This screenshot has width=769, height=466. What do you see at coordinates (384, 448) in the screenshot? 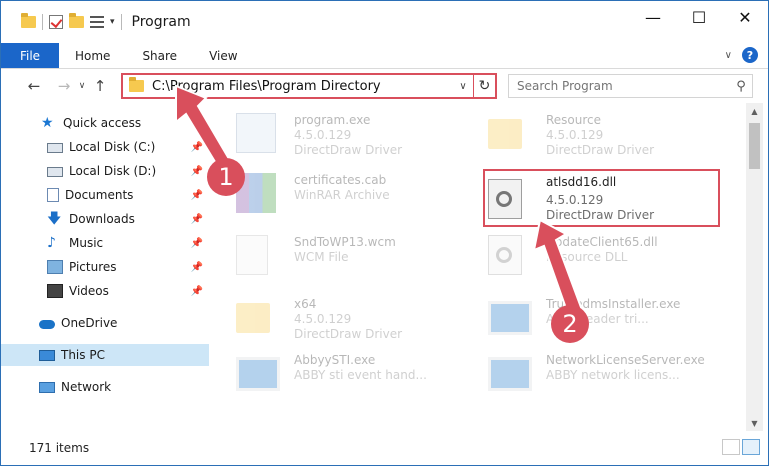
I see `status-bar: 171 items` at bounding box center [384, 448].